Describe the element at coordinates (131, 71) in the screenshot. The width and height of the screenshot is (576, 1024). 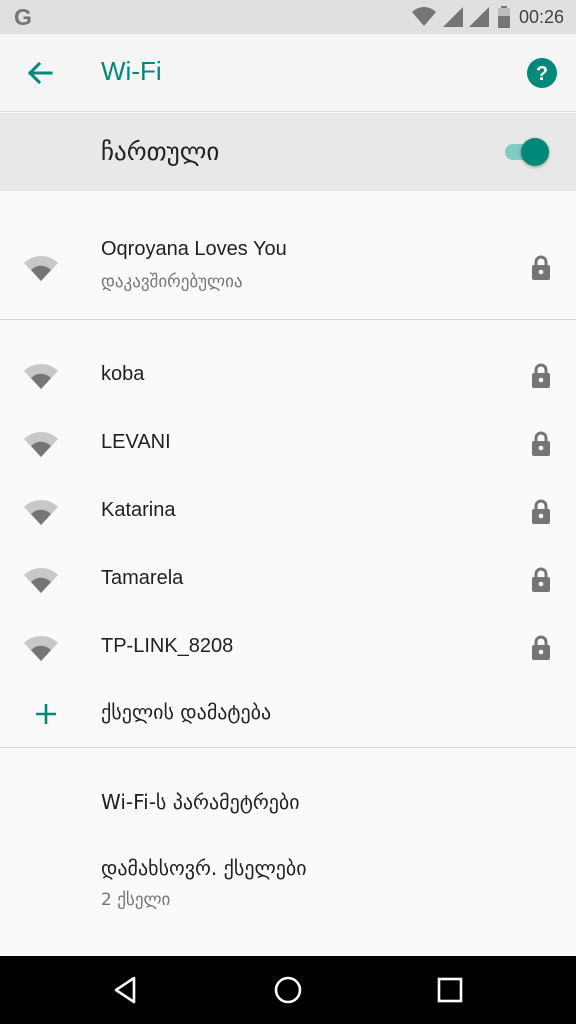
I see `page-title: Wi-Fi` at that location.